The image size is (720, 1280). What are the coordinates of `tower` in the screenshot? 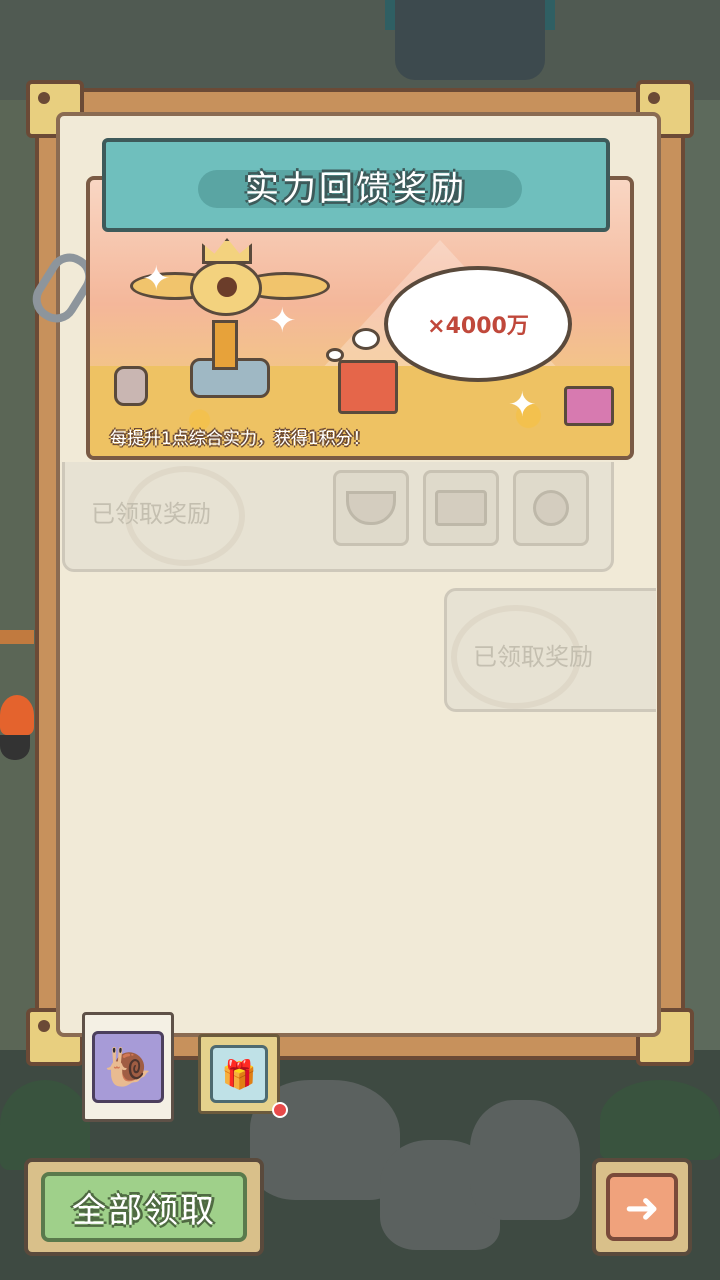 It's located at (470, 40).